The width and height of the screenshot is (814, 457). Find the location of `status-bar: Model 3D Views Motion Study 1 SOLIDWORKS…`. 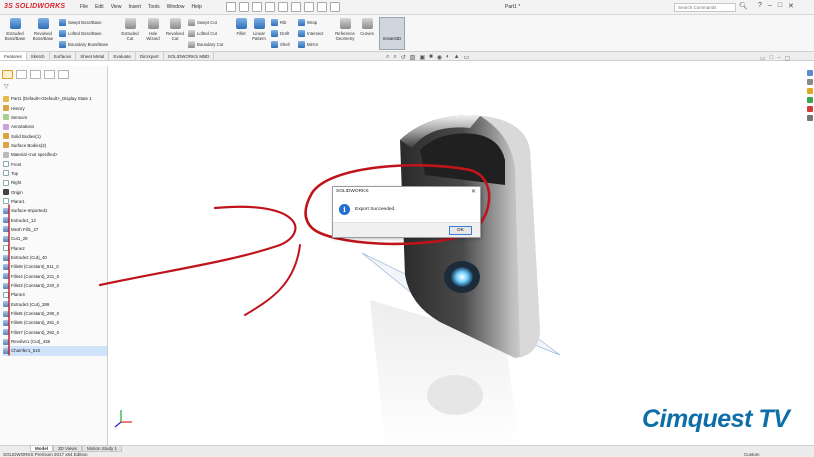

status-bar: Model 3D Views Motion Study 1 SOLIDWORKS… is located at coordinates (407, 451).